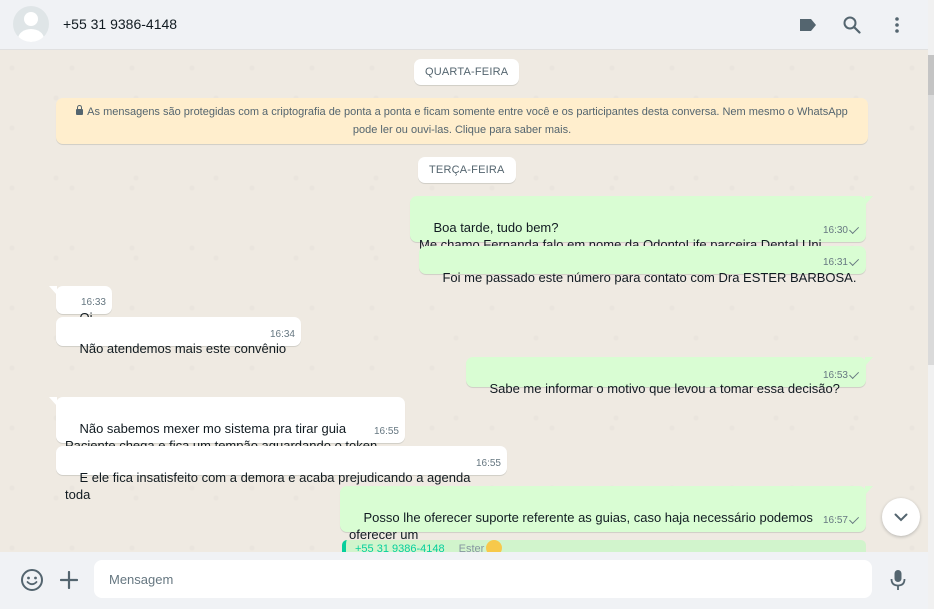  What do you see at coordinates (931, 230) in the screenshot?
I see `scrollbar-track` at bounding box center [931, 230].